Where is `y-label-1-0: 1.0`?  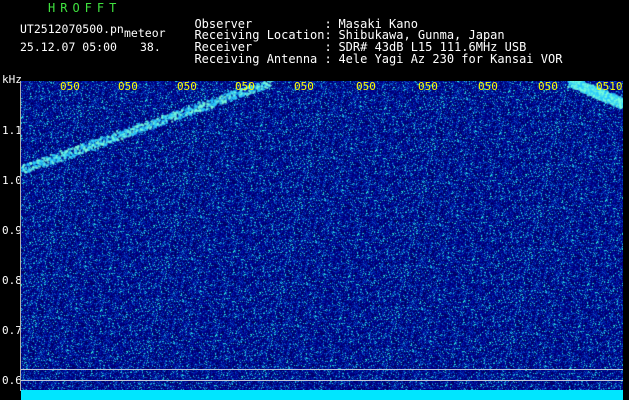 y-label-1-0: 1.0 is located at coordinates (12, 180).